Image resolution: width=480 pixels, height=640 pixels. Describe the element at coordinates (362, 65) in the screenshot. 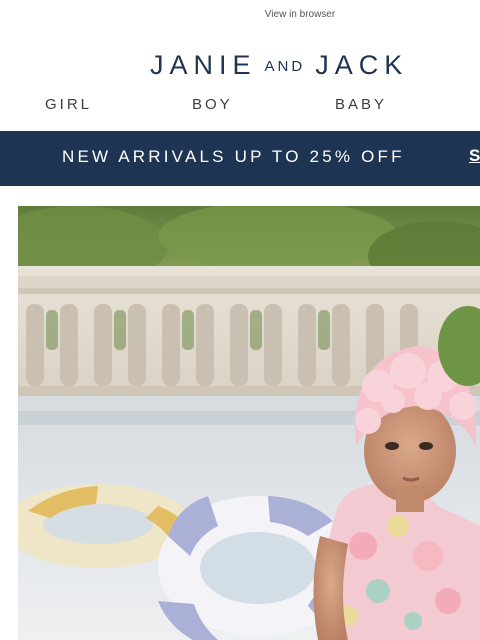

I see `logo-word-jack: JACK` at that location.